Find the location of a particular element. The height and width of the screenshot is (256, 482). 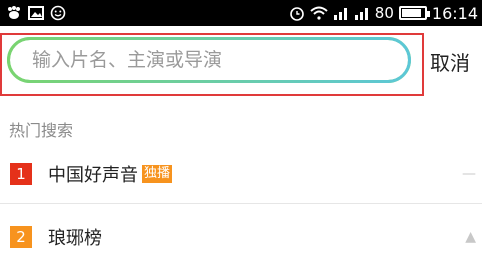

hot-search-title-1: 中国好声音 is located at coordinates (93, 175).